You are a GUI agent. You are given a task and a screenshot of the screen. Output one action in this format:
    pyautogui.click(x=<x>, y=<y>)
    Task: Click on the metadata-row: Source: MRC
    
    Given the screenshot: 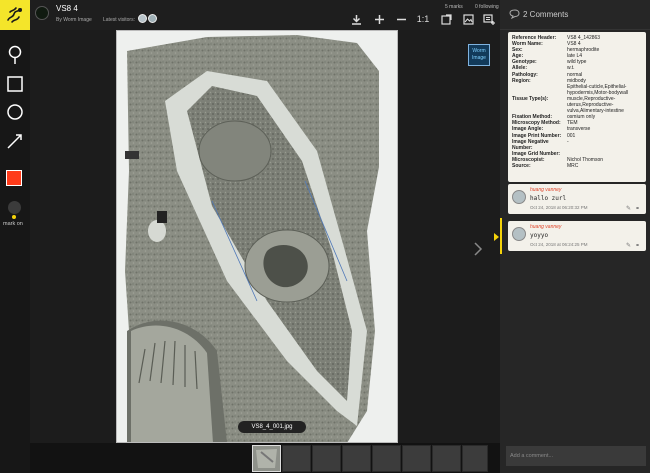 What is the action you would take?
    pyautogui.click(x=577, y=166)
    